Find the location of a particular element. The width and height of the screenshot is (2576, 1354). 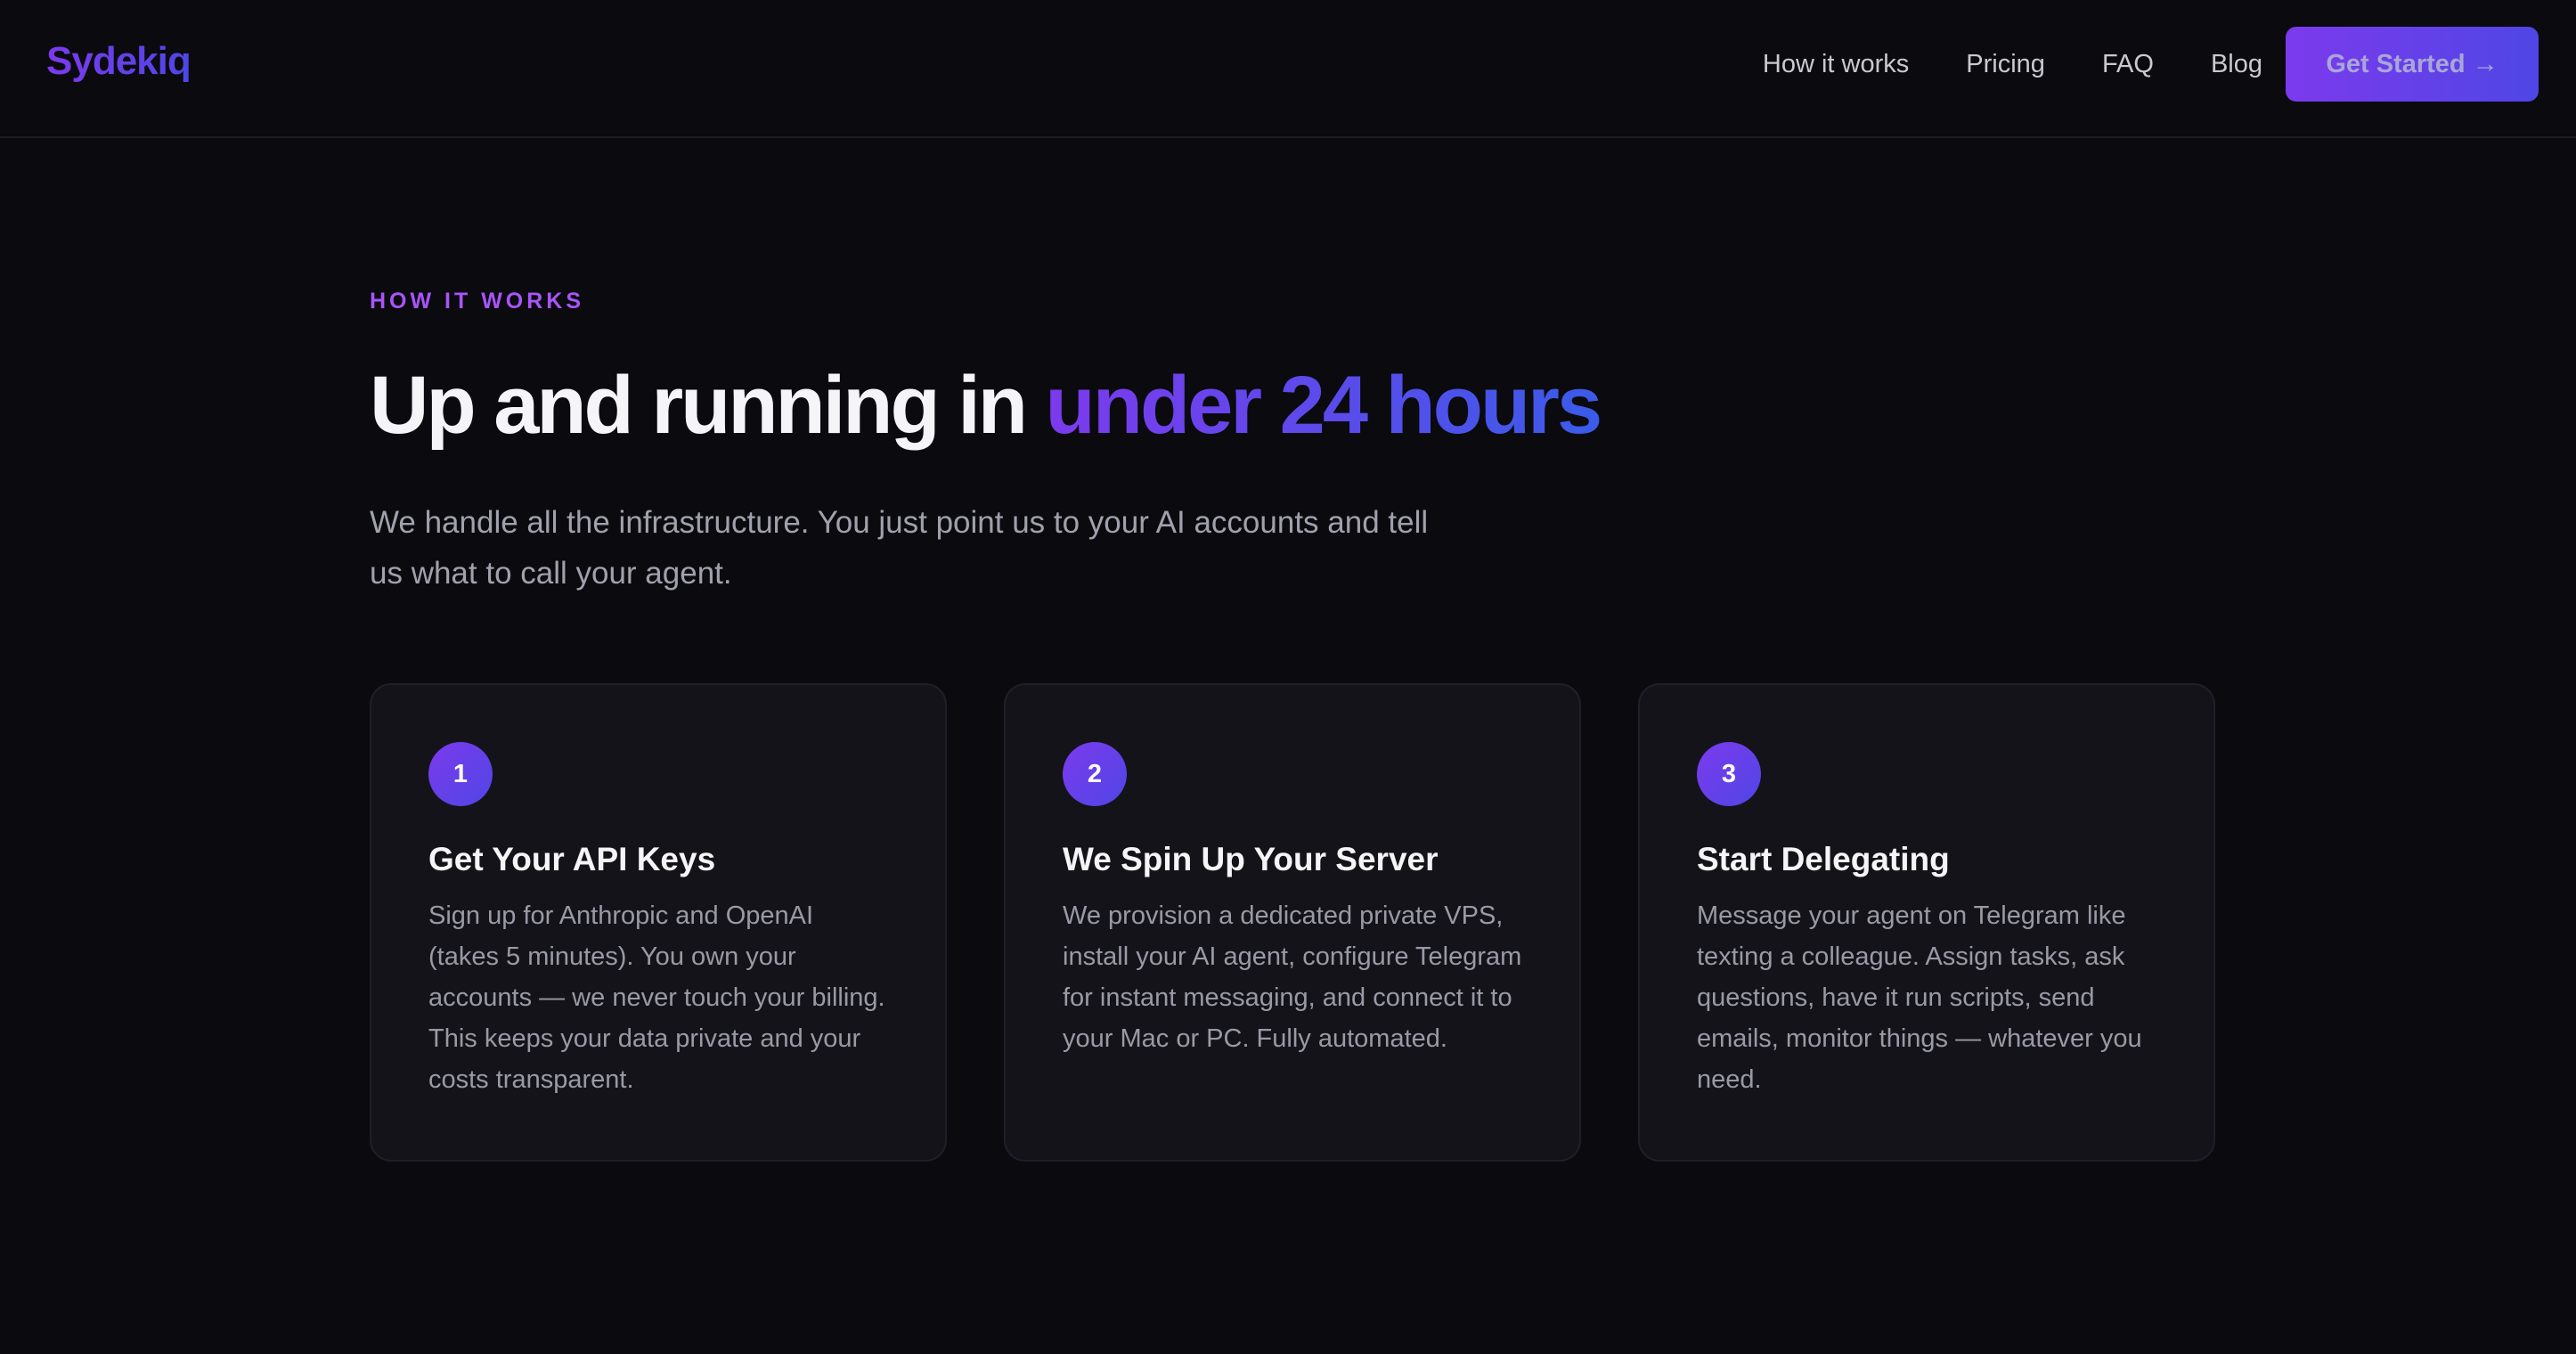

step-number-badge: 3 is located at coordinates (1729, 774).